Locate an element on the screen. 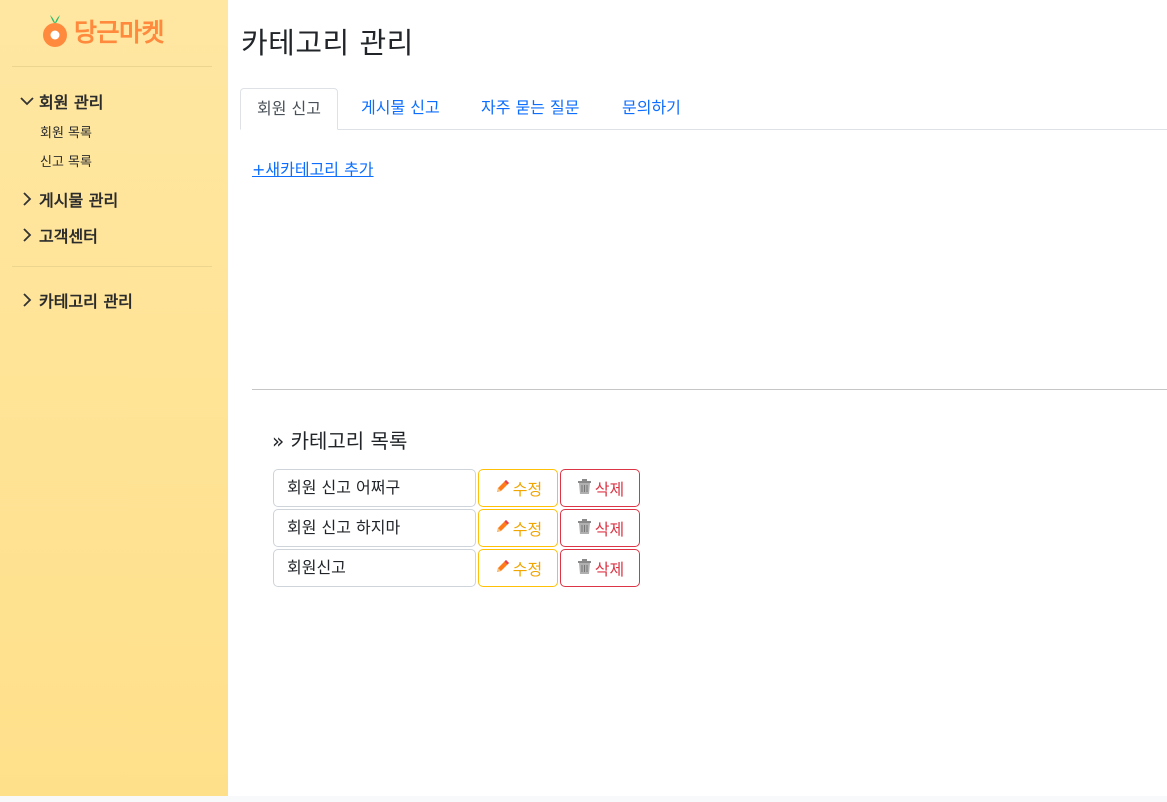 The image size is (1167, 802). chevron-down-icon is located at coordinates (27, 101).